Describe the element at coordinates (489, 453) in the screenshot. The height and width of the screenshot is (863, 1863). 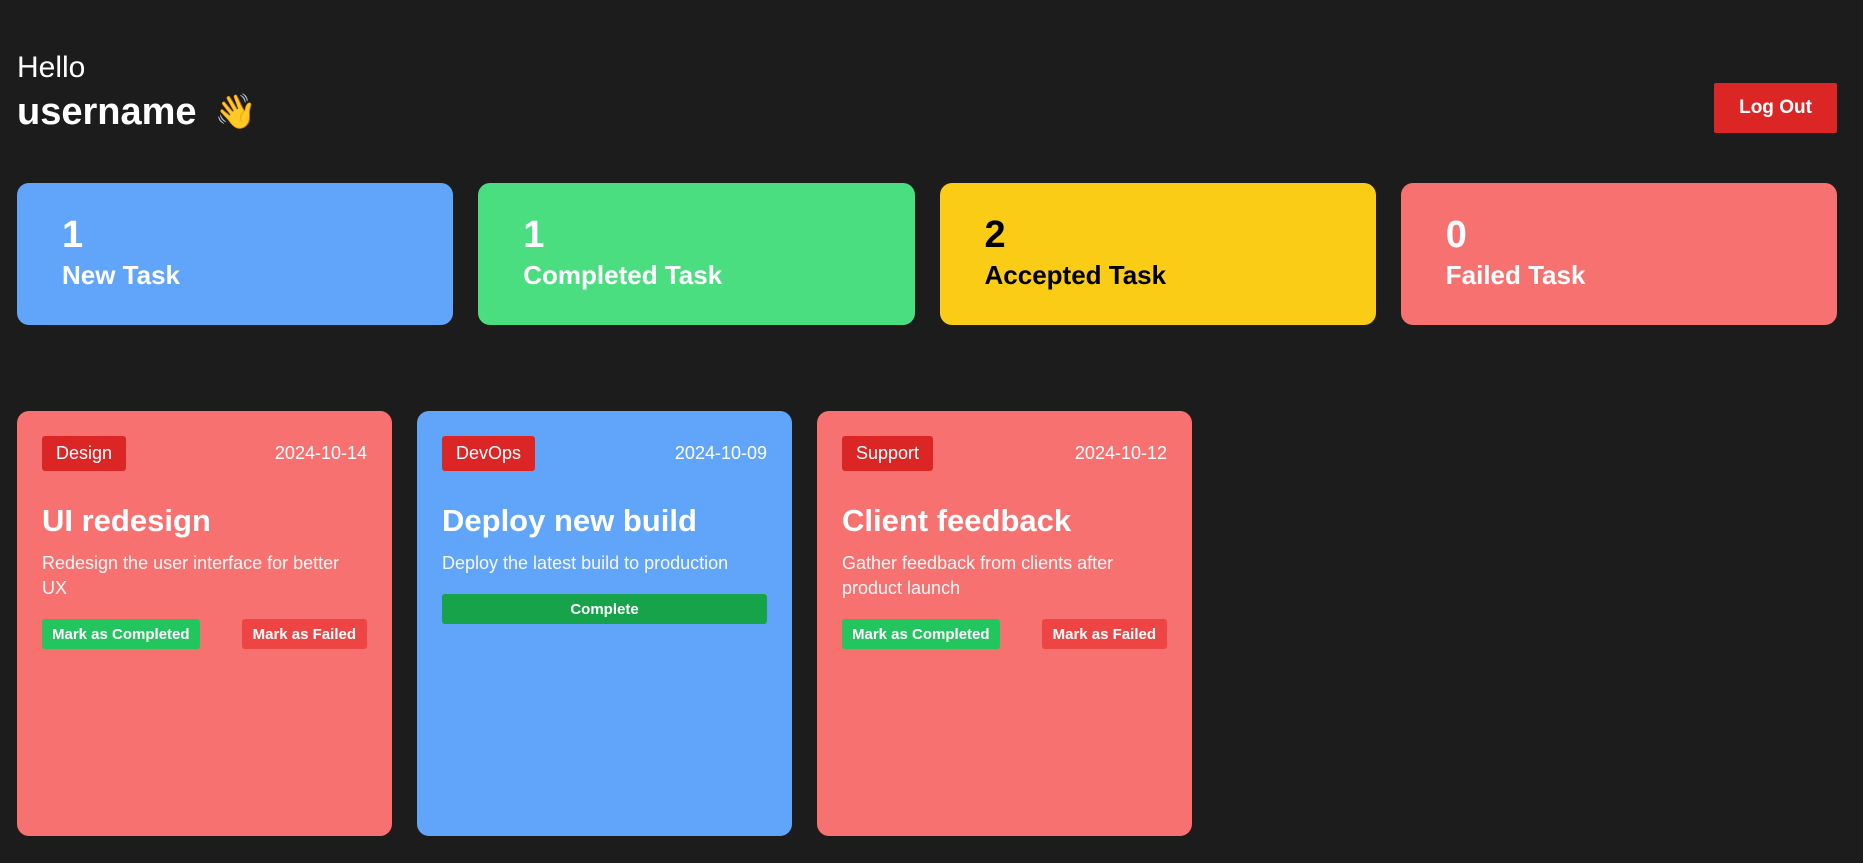
I see `category-badge: DevOps` at that location.